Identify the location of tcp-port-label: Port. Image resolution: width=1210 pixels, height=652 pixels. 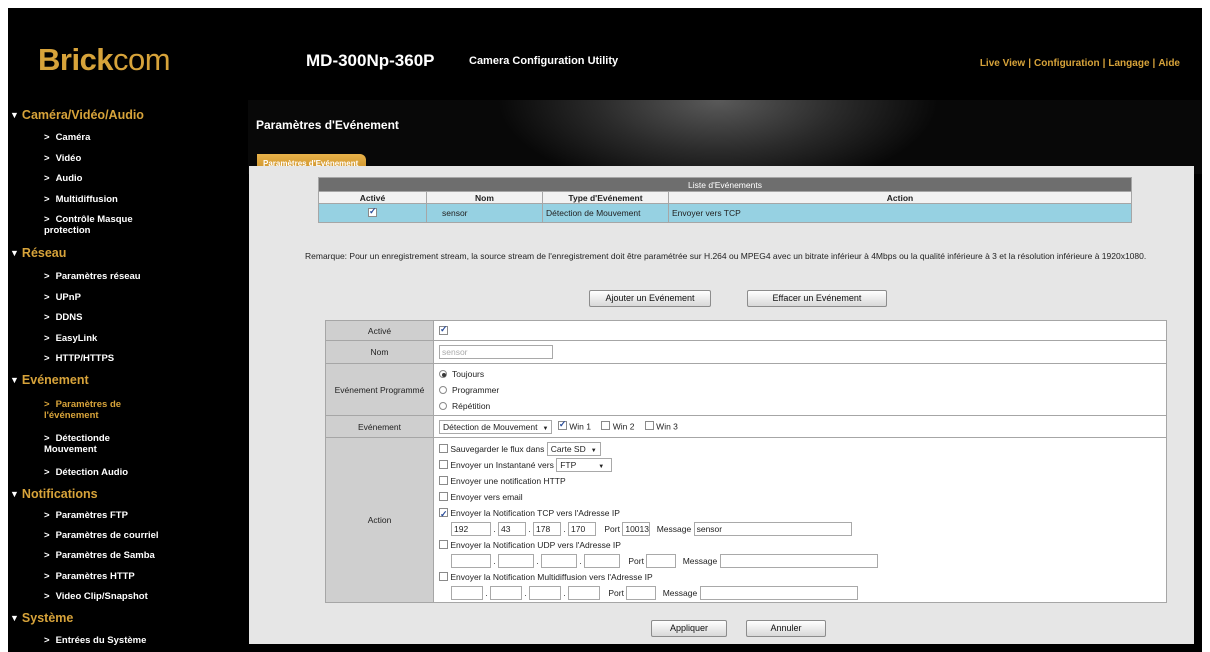
(612, 528).